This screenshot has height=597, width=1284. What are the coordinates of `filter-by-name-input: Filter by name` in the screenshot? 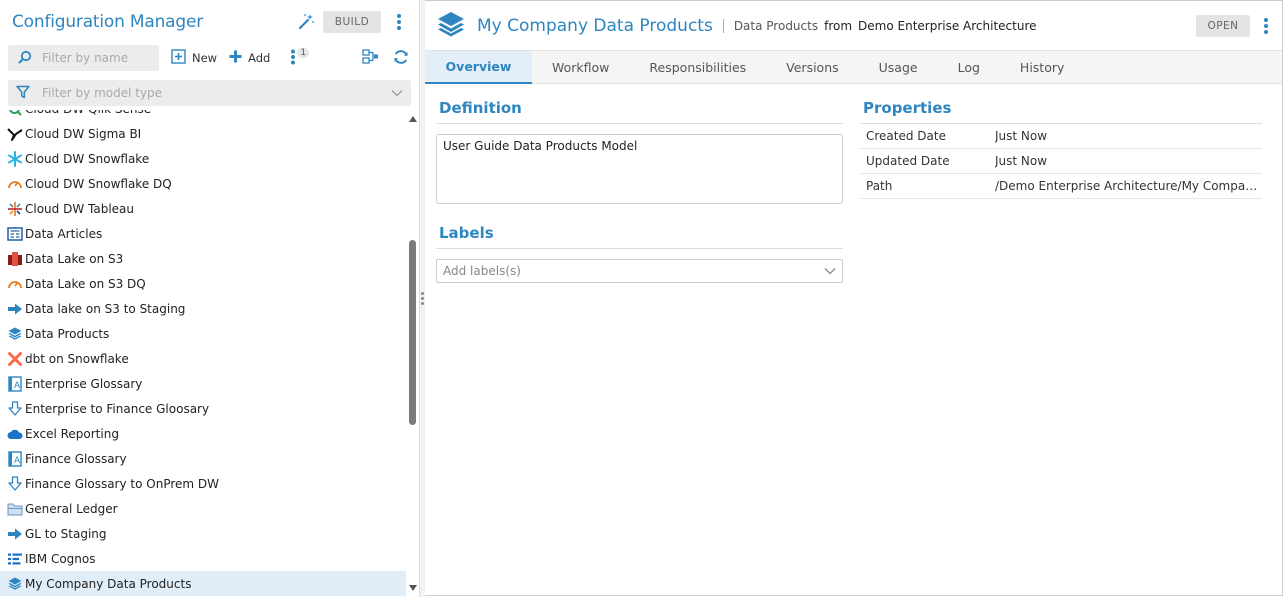 It's located at (83, 58).